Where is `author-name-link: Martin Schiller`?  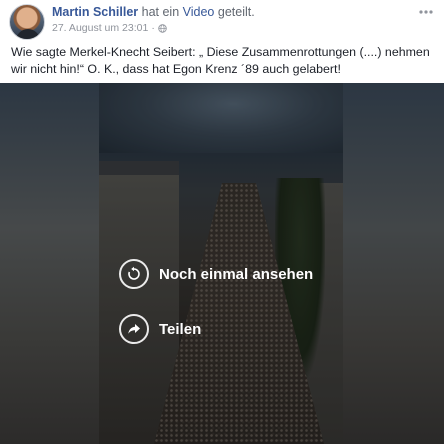 author-name-link: Martin Schiller is located at coordinates (95, 12).